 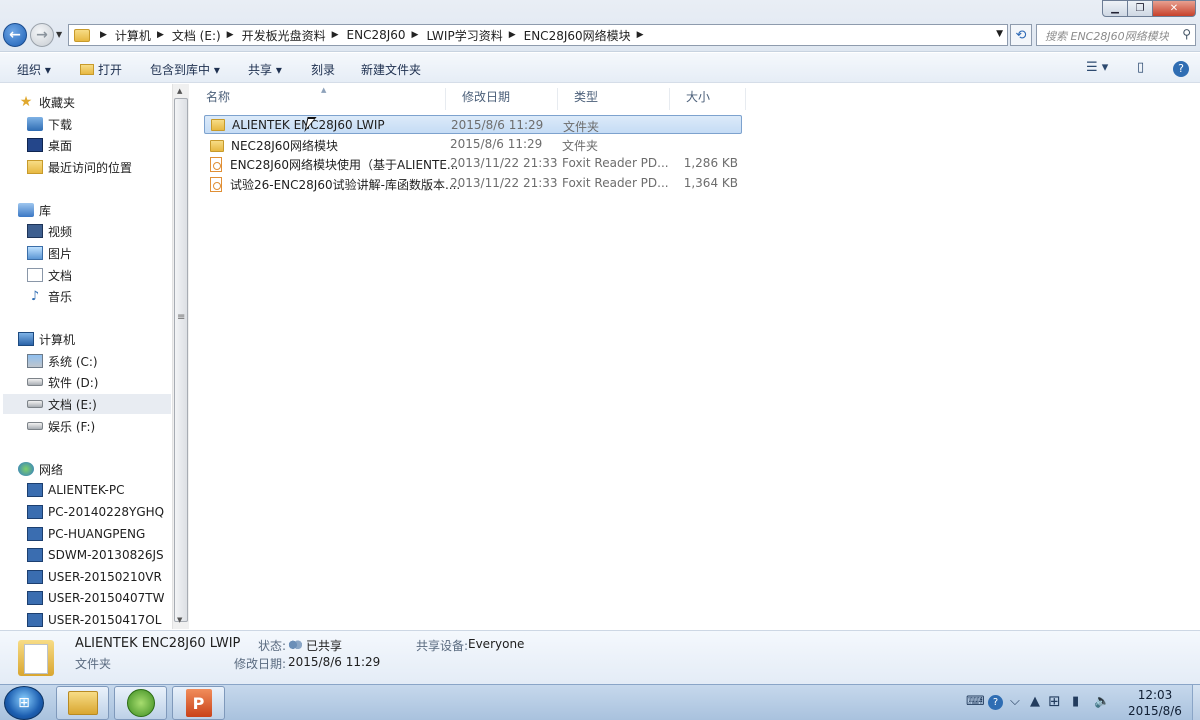 What do you see at coordinates (95, 598) in the screenshot?
I see `nav-host: USER-20150407TW` at bounding box center [95, 598].